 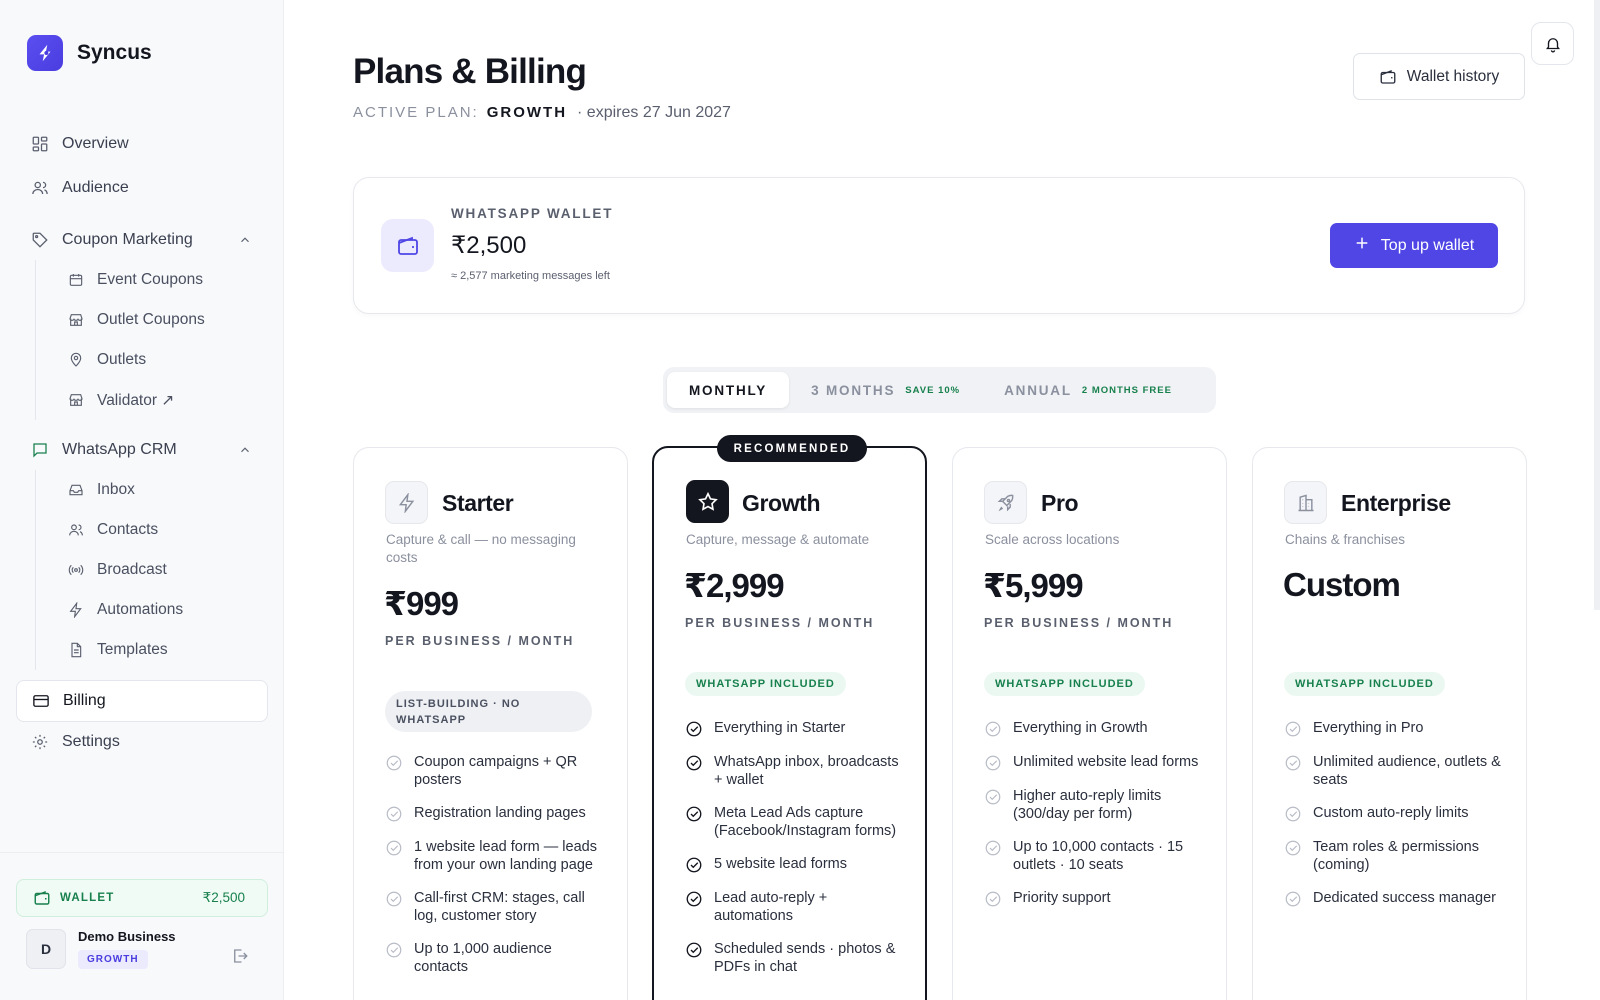 What do you see at coordinates (152, 490) in the screenshot?
I see `sidebar-item-inbox: Inbox` at bounding box center [152, 490].